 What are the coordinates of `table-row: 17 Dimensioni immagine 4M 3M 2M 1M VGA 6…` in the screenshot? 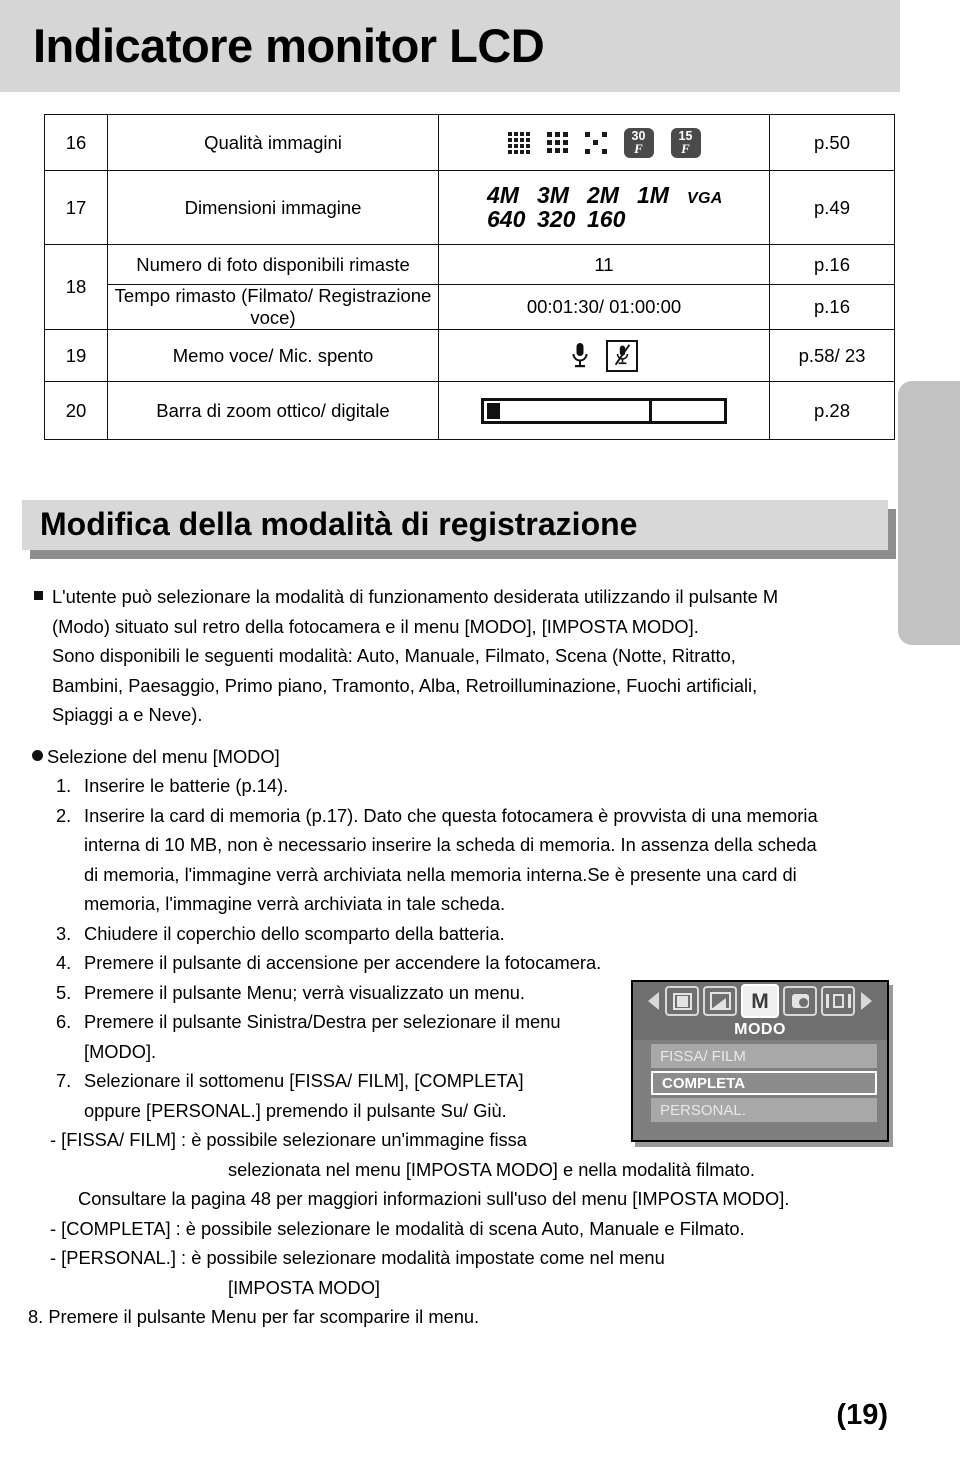 It's located at (469, 207).